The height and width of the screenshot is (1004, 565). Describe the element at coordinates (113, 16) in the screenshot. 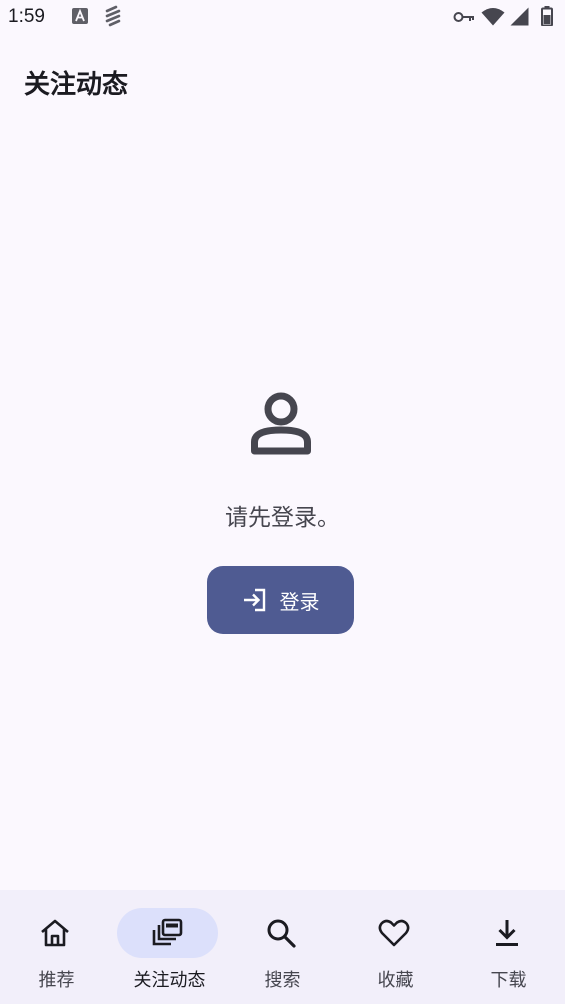

I see `bolt-icon` at that location.